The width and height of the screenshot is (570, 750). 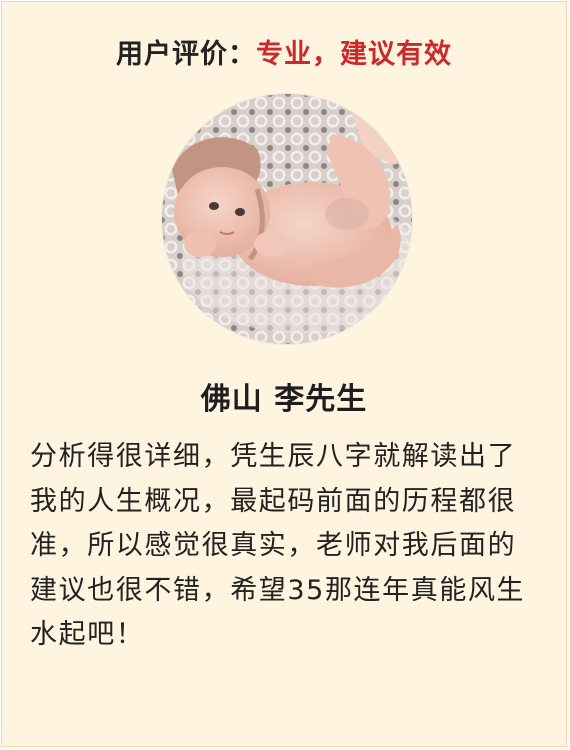 I want to click on heading-prefix: 用户评价, so click(x=172, y=54).